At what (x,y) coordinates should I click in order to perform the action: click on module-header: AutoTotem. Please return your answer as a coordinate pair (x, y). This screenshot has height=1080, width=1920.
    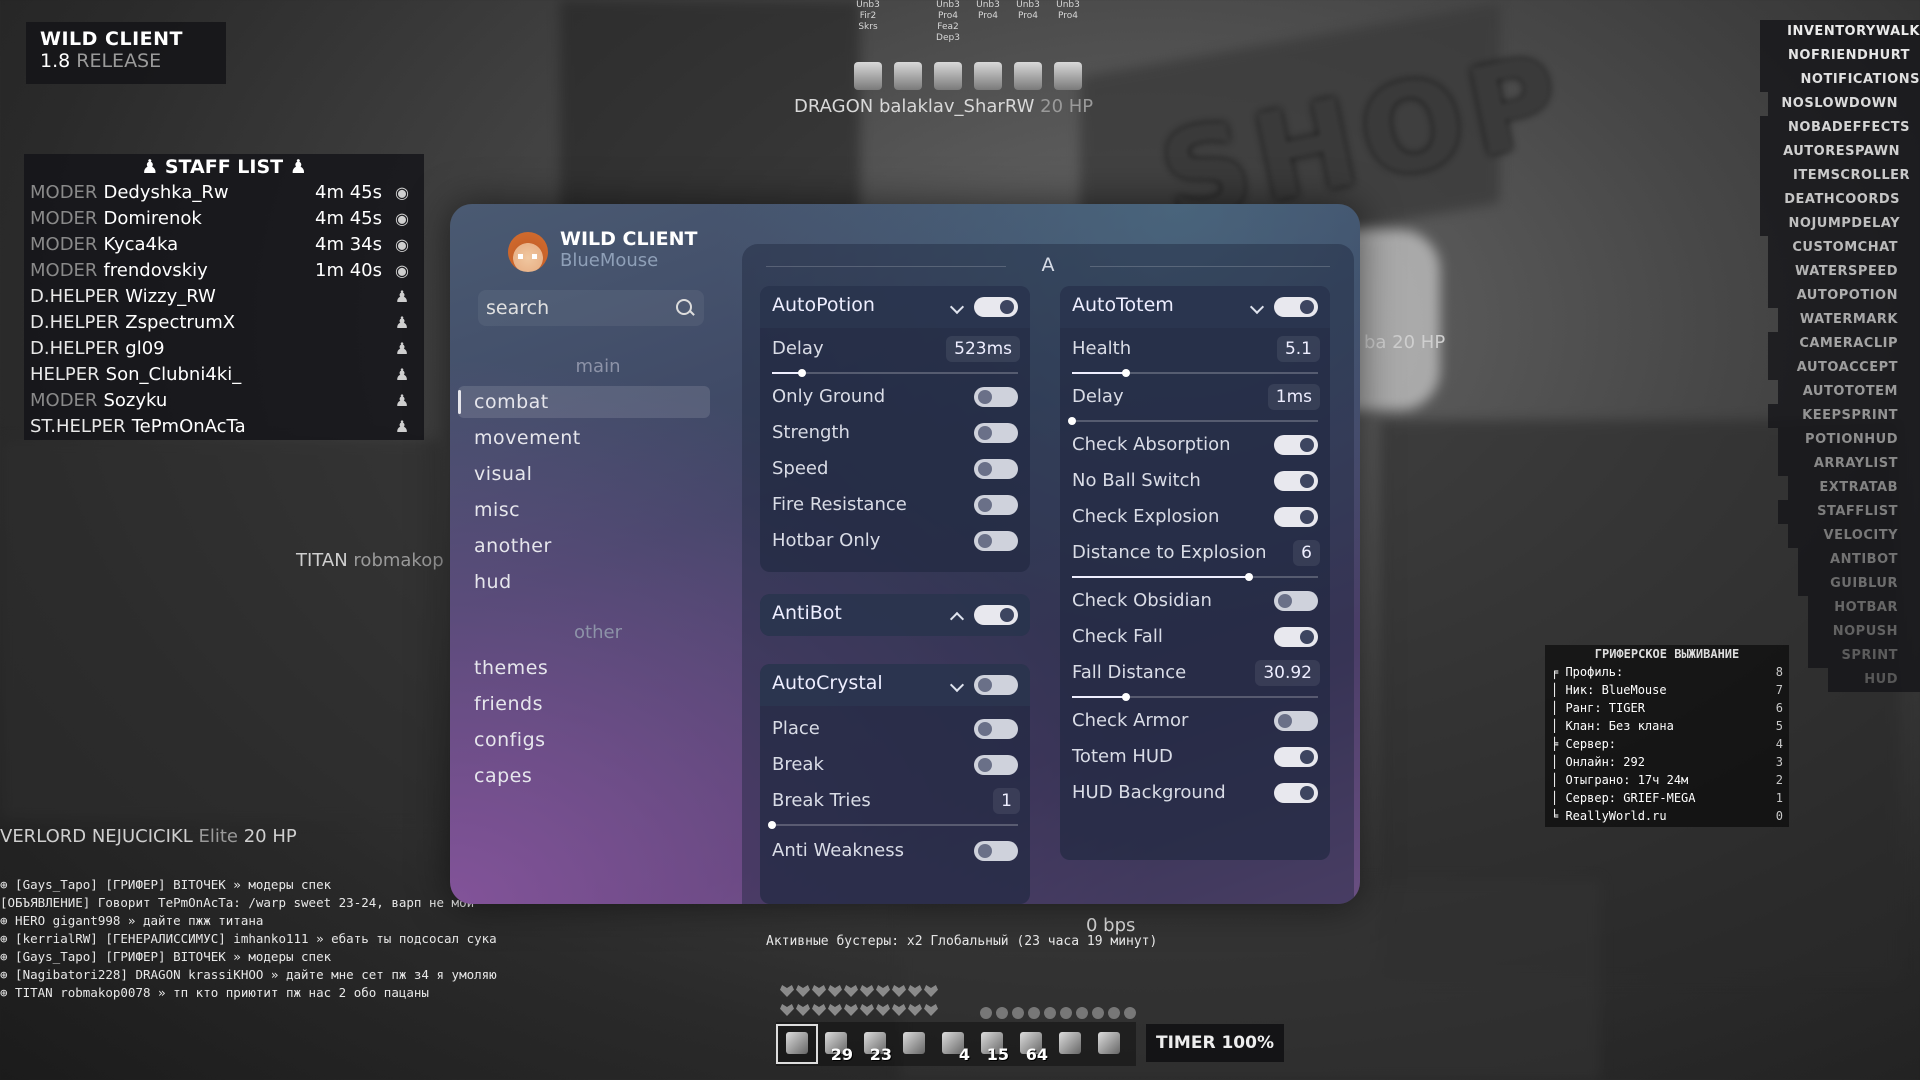
    Looking at the image, I should click on (1195, 307).